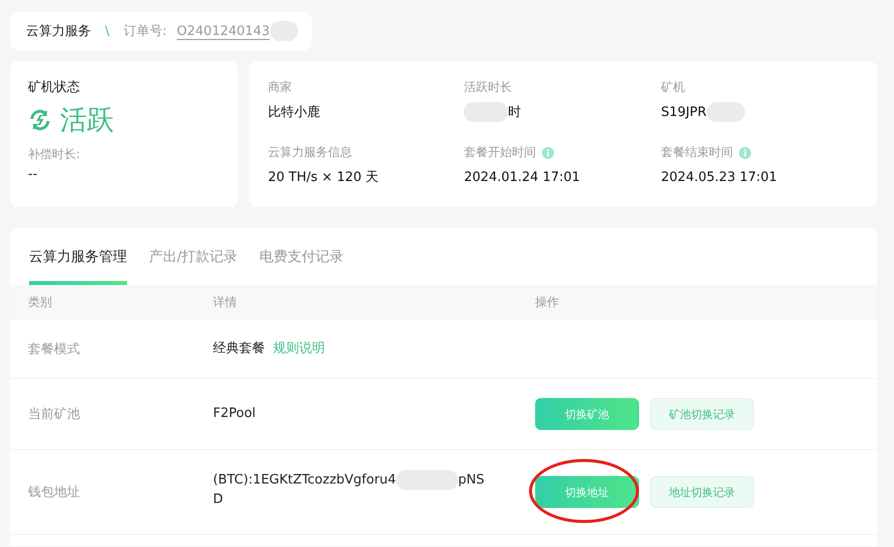  I want to click on category-cell-text: 套餐模式, so click(54, 349).